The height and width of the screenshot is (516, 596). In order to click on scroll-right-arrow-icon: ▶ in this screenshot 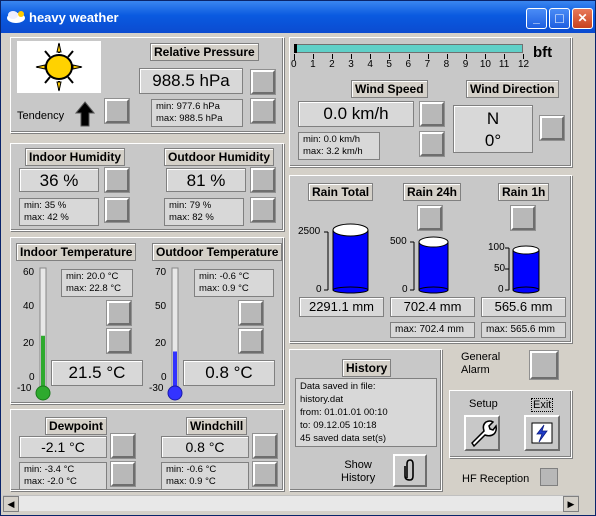, I will do `click(571, 504)`.